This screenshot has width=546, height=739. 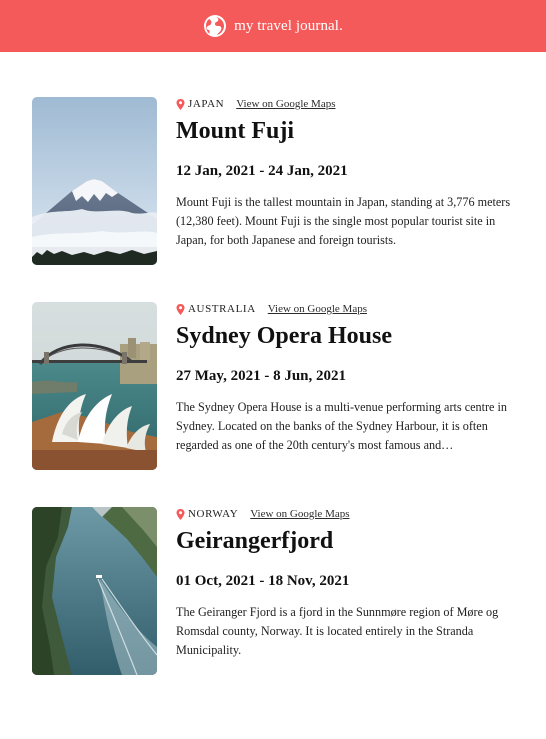 I want to click on entry-photo-mount-fuji, so click(x=94, y=181).